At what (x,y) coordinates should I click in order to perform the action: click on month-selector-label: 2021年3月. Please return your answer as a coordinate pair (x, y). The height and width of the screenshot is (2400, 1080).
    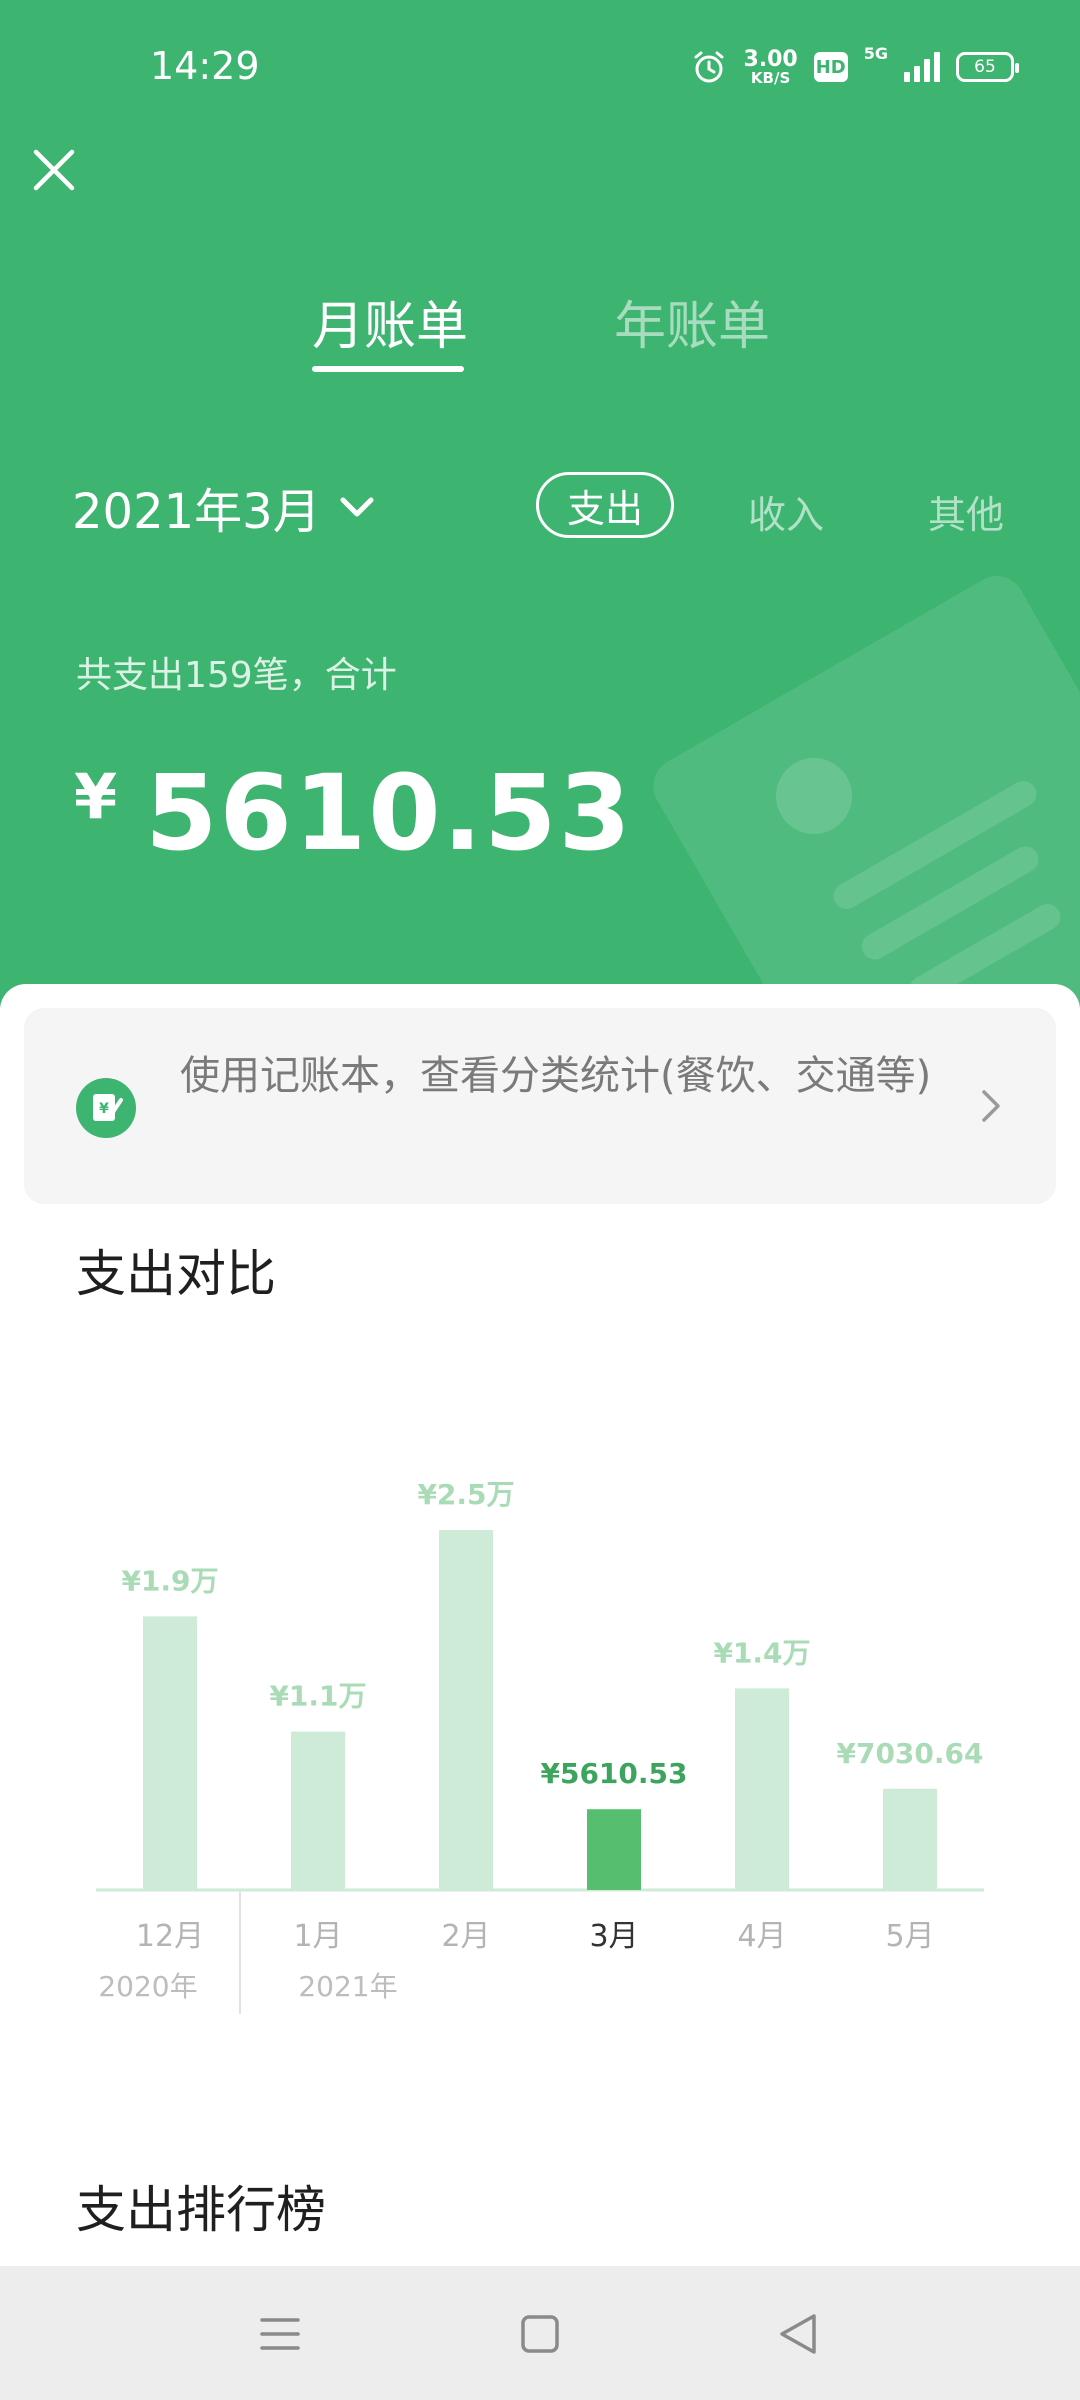
    Looking at the image, I should click on (196, 512).